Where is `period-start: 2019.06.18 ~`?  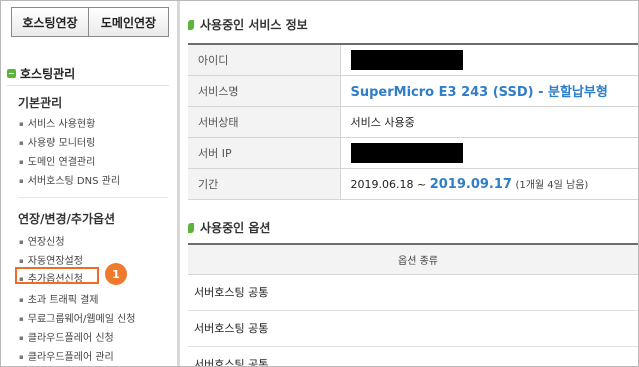
period-start: 2019.06.18 ~ is located at coordinates (388, 184).